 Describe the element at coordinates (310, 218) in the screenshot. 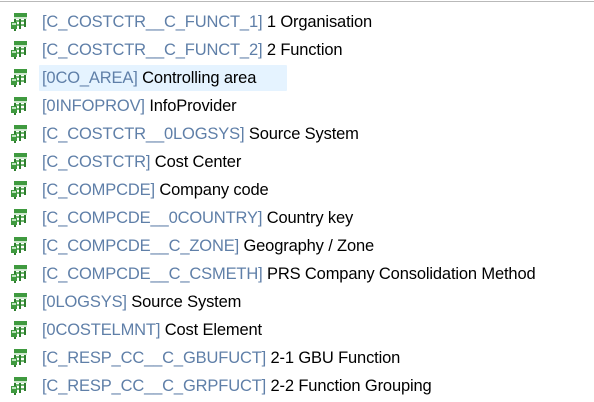

I see `description: Country key` at that location.